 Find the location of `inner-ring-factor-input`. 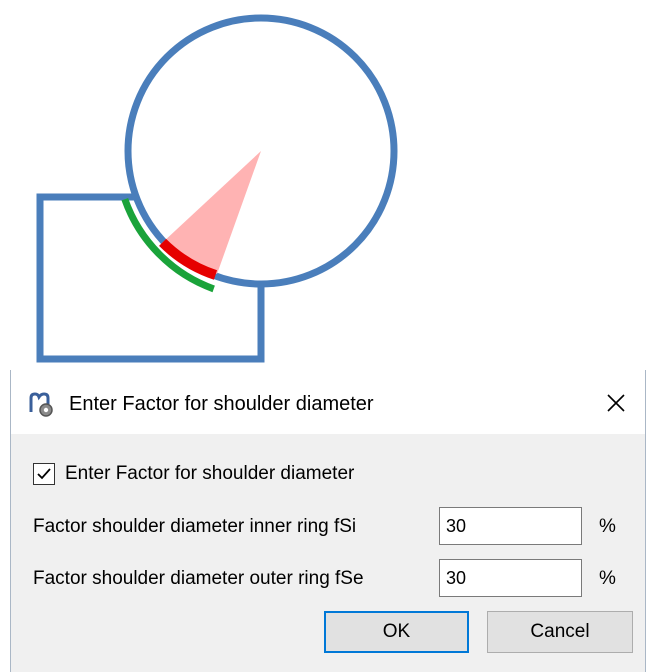

inner-ring-factor-input is located at coordinates (510, 526).